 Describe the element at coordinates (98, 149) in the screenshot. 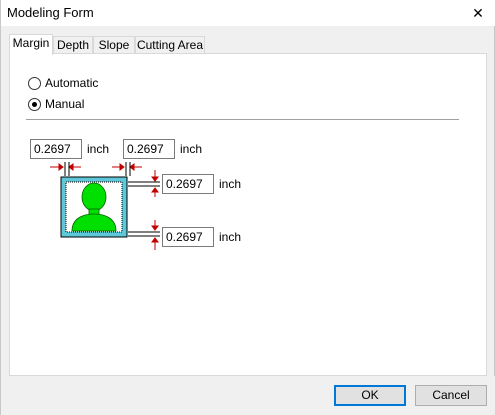

I see `left-margin-unit: inch` at that location.